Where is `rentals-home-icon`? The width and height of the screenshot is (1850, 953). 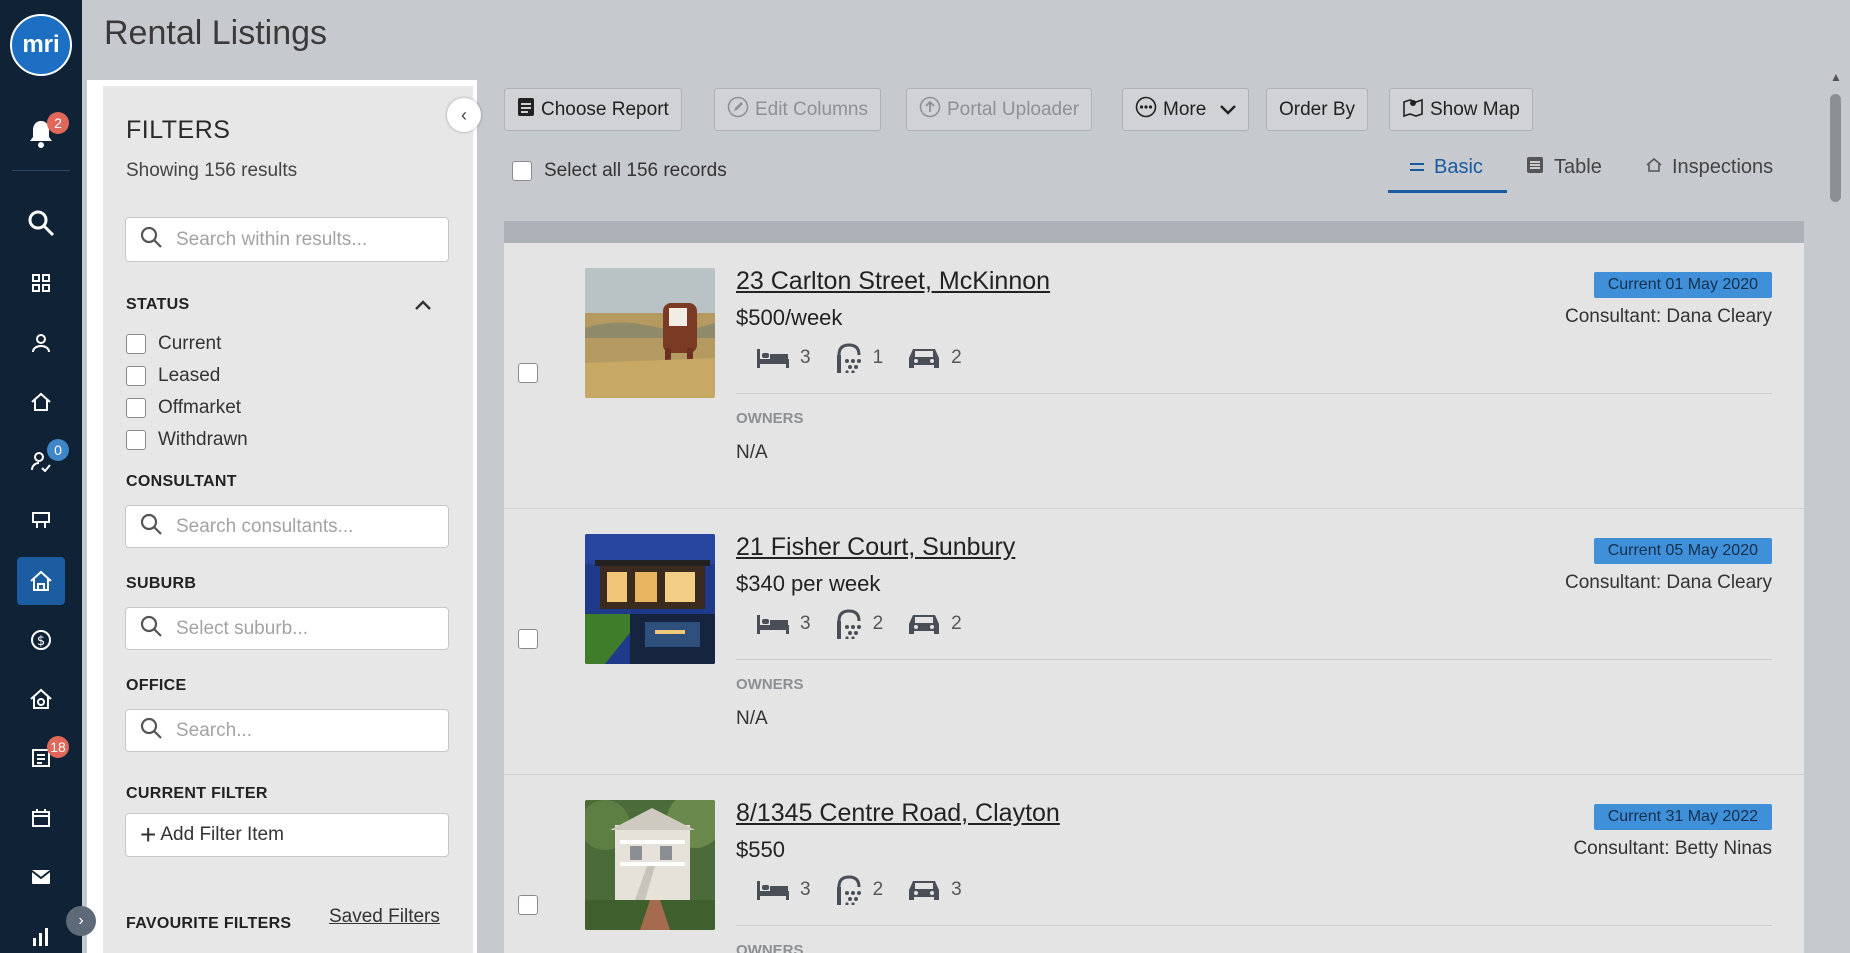 rentals-home-icon is located at coordinates (41, 581).